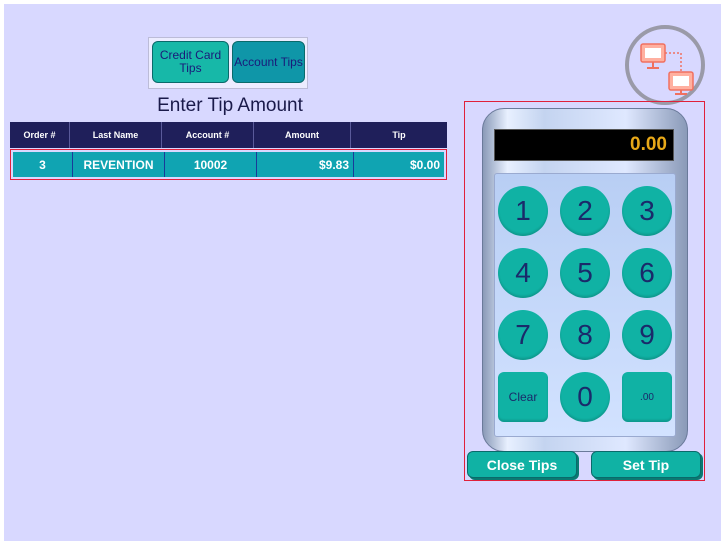 The height and width of the screenshot is (546, 725). Describe the element at coordinates (585, 335) in the screenshot. I see `key-8: 8` at that location.